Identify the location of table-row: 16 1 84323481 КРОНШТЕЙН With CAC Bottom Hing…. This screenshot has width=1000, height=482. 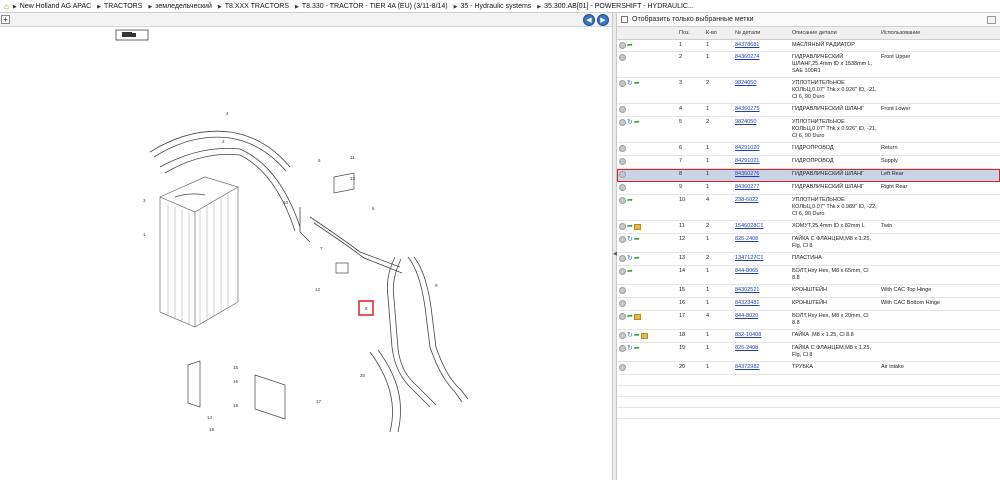
(808, 304).